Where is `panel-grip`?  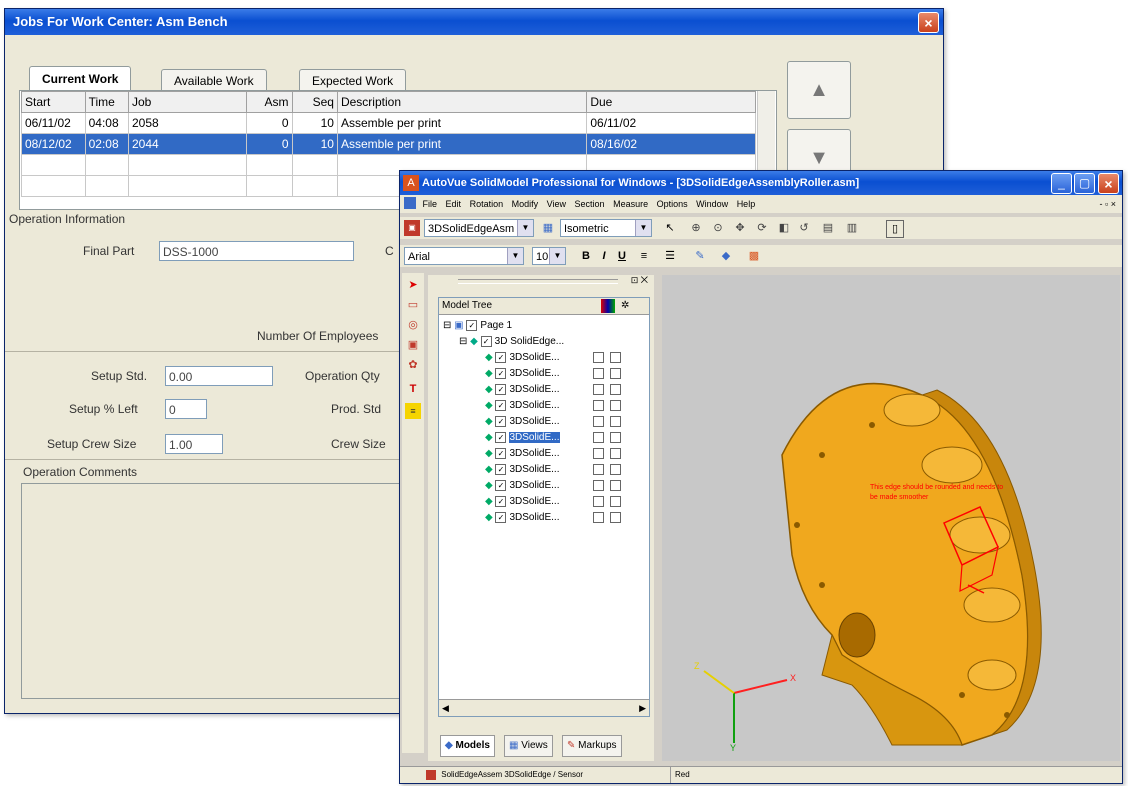 panel-grip is located at coordinates (538, 281).